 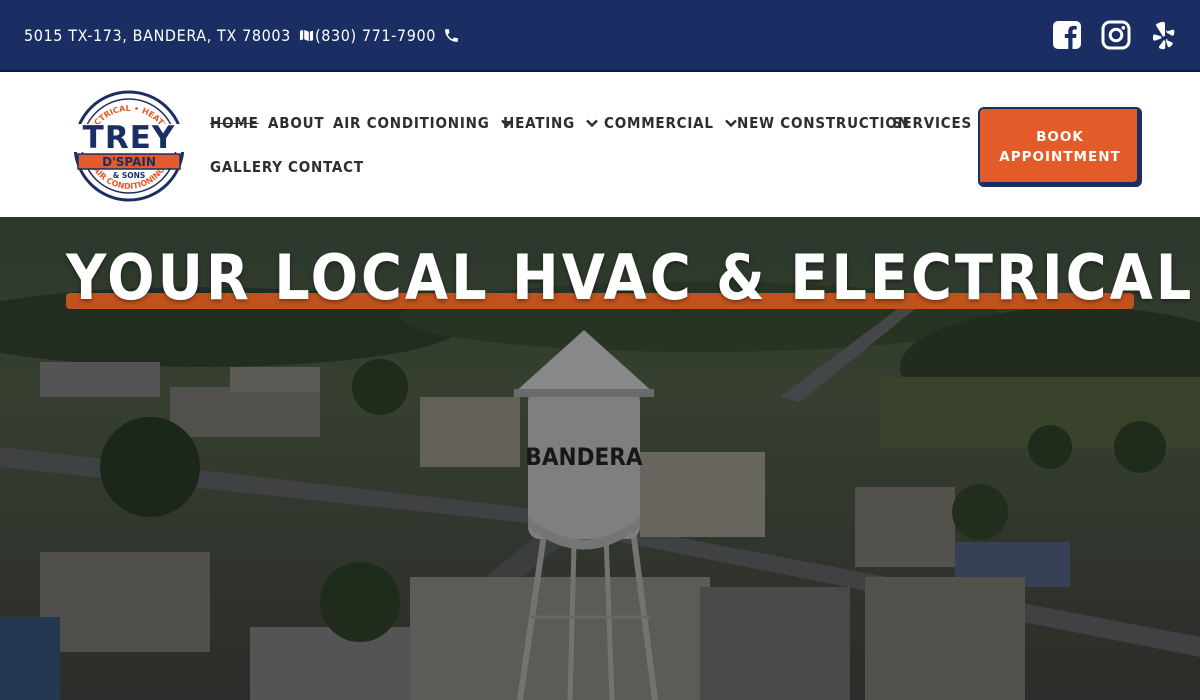 I want to click on logo-banner: D'SPAIN, so click(x=129, y=162).